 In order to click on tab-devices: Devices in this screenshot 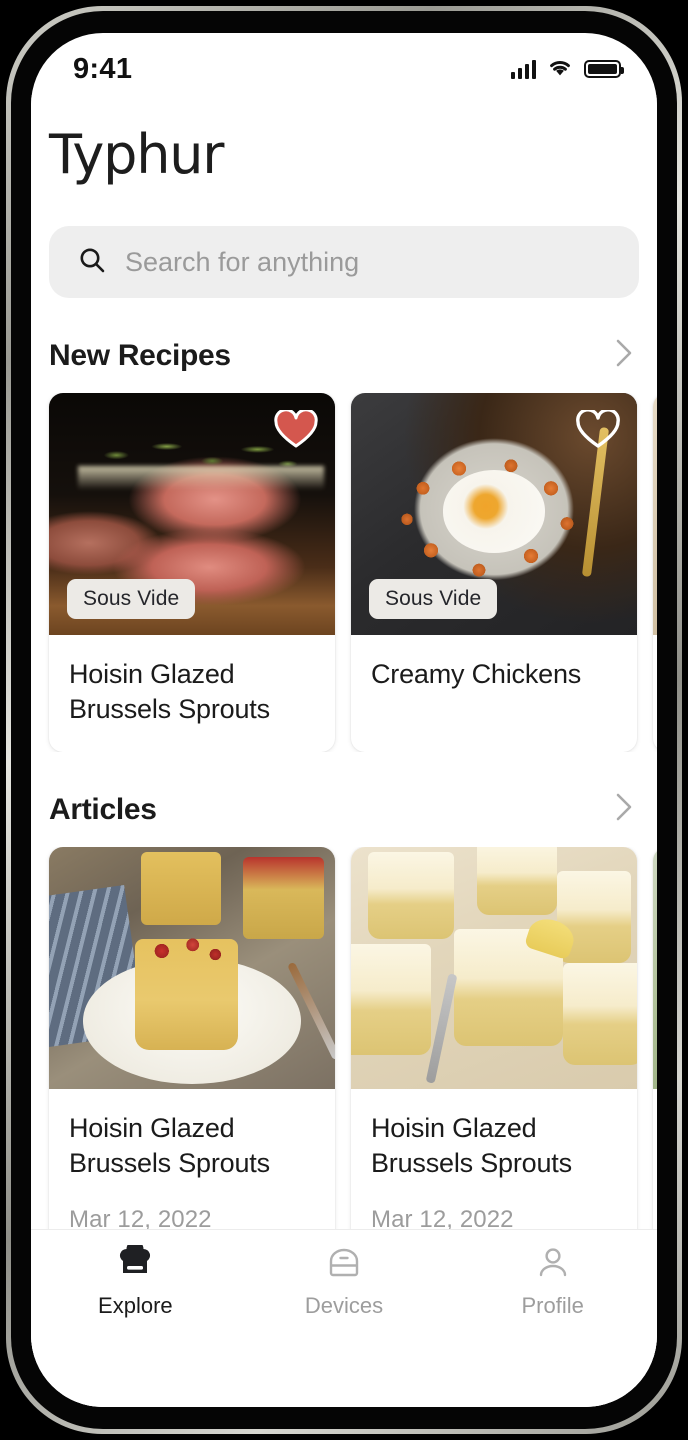, I will do `click(344, 1281)`.